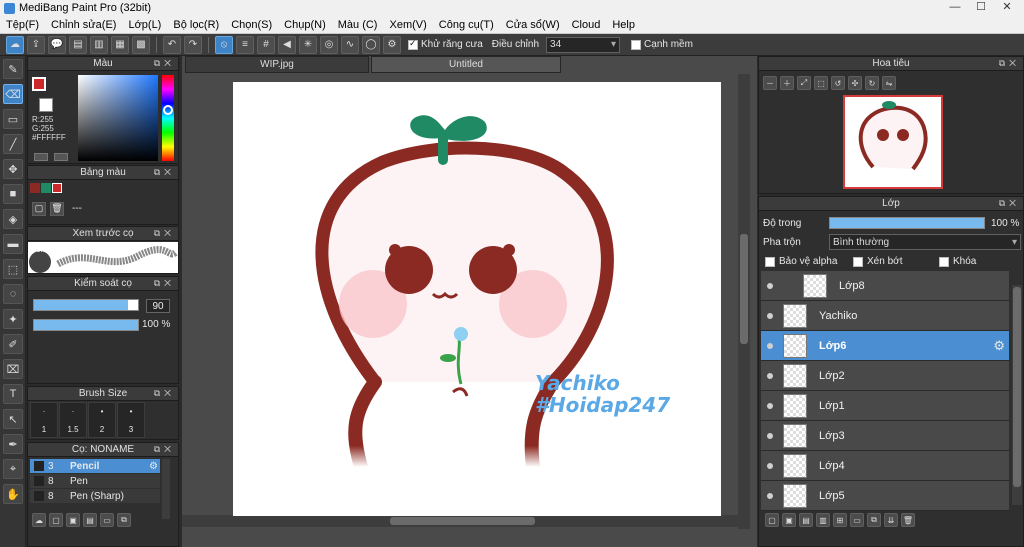  Describe the element at coordinates (172, 44) in the screenshot. I see `undo-icon: ↶` at that location.